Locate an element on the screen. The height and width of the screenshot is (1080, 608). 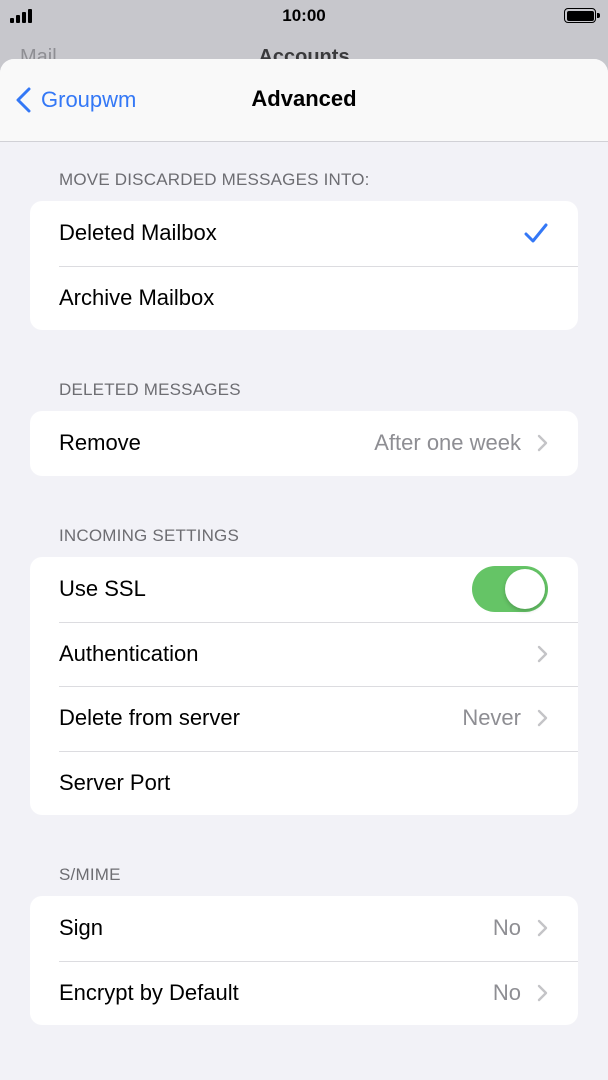
row-label: Authentication is located at coordinates (129, 653).